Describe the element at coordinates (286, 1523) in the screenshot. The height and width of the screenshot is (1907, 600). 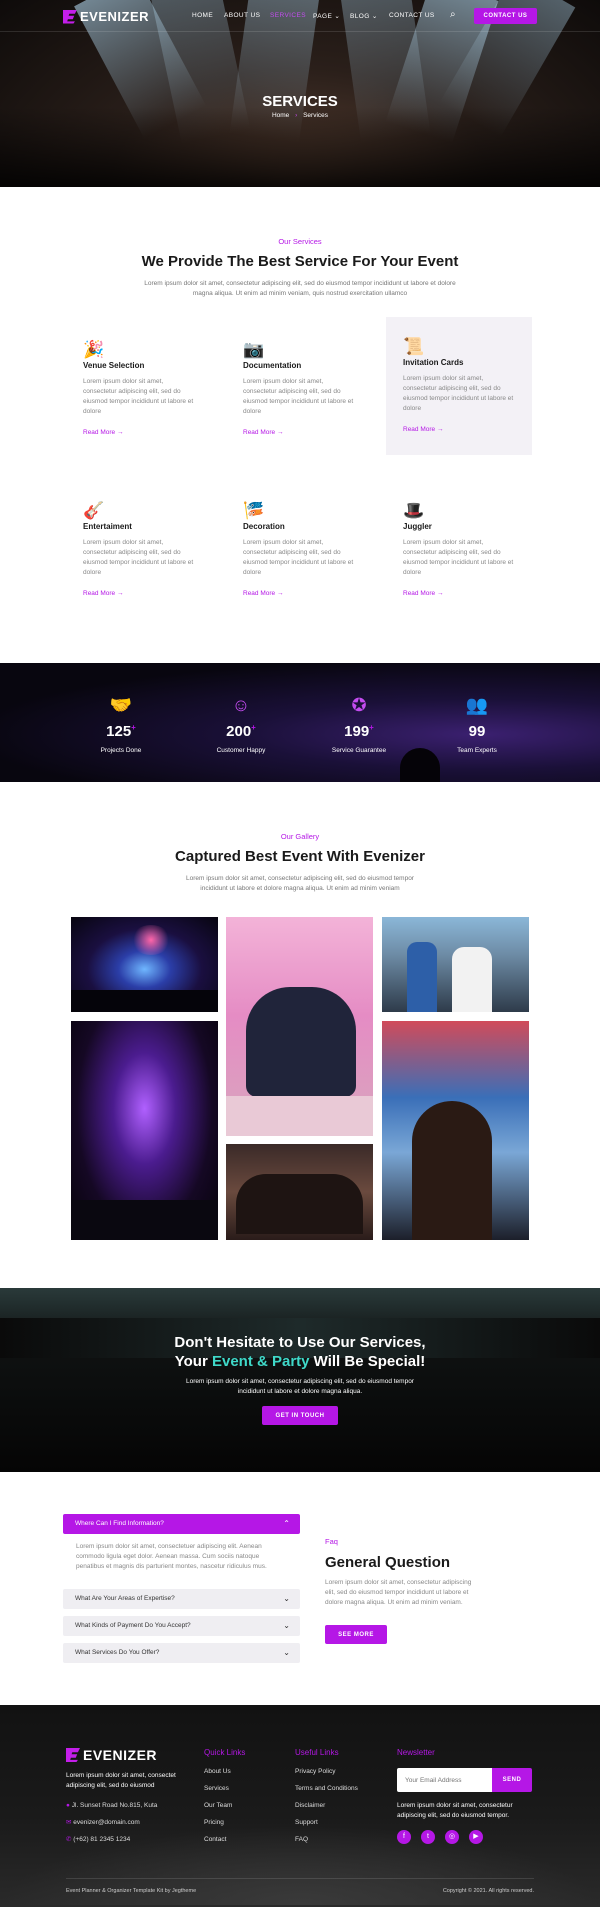
I see `chevron-up-icon: ⌃` at that location.